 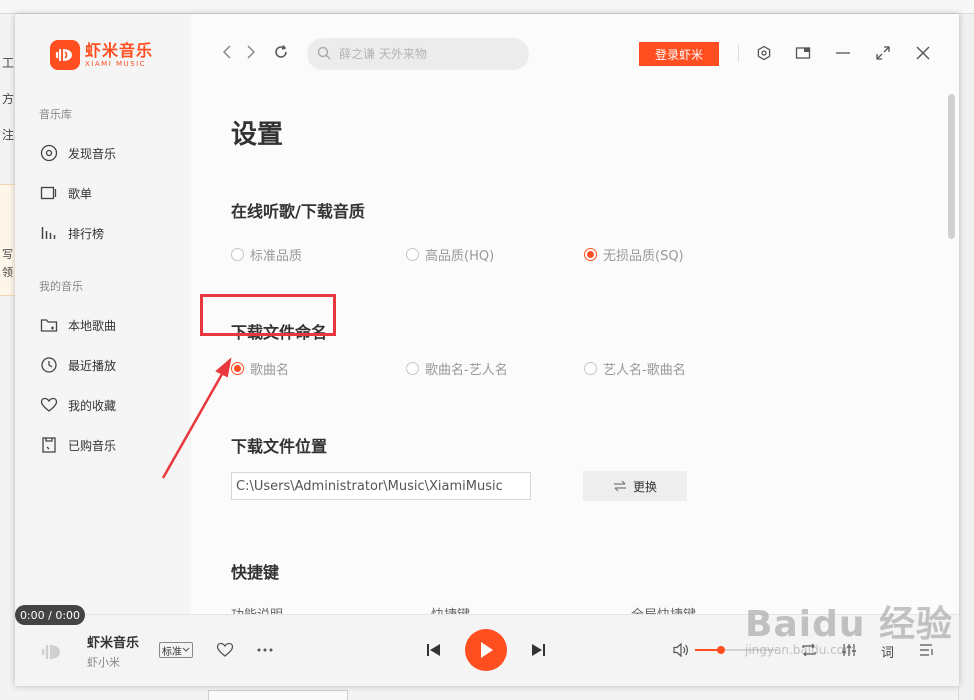 I want to click on favorite-button, so click(x=225, y=650).